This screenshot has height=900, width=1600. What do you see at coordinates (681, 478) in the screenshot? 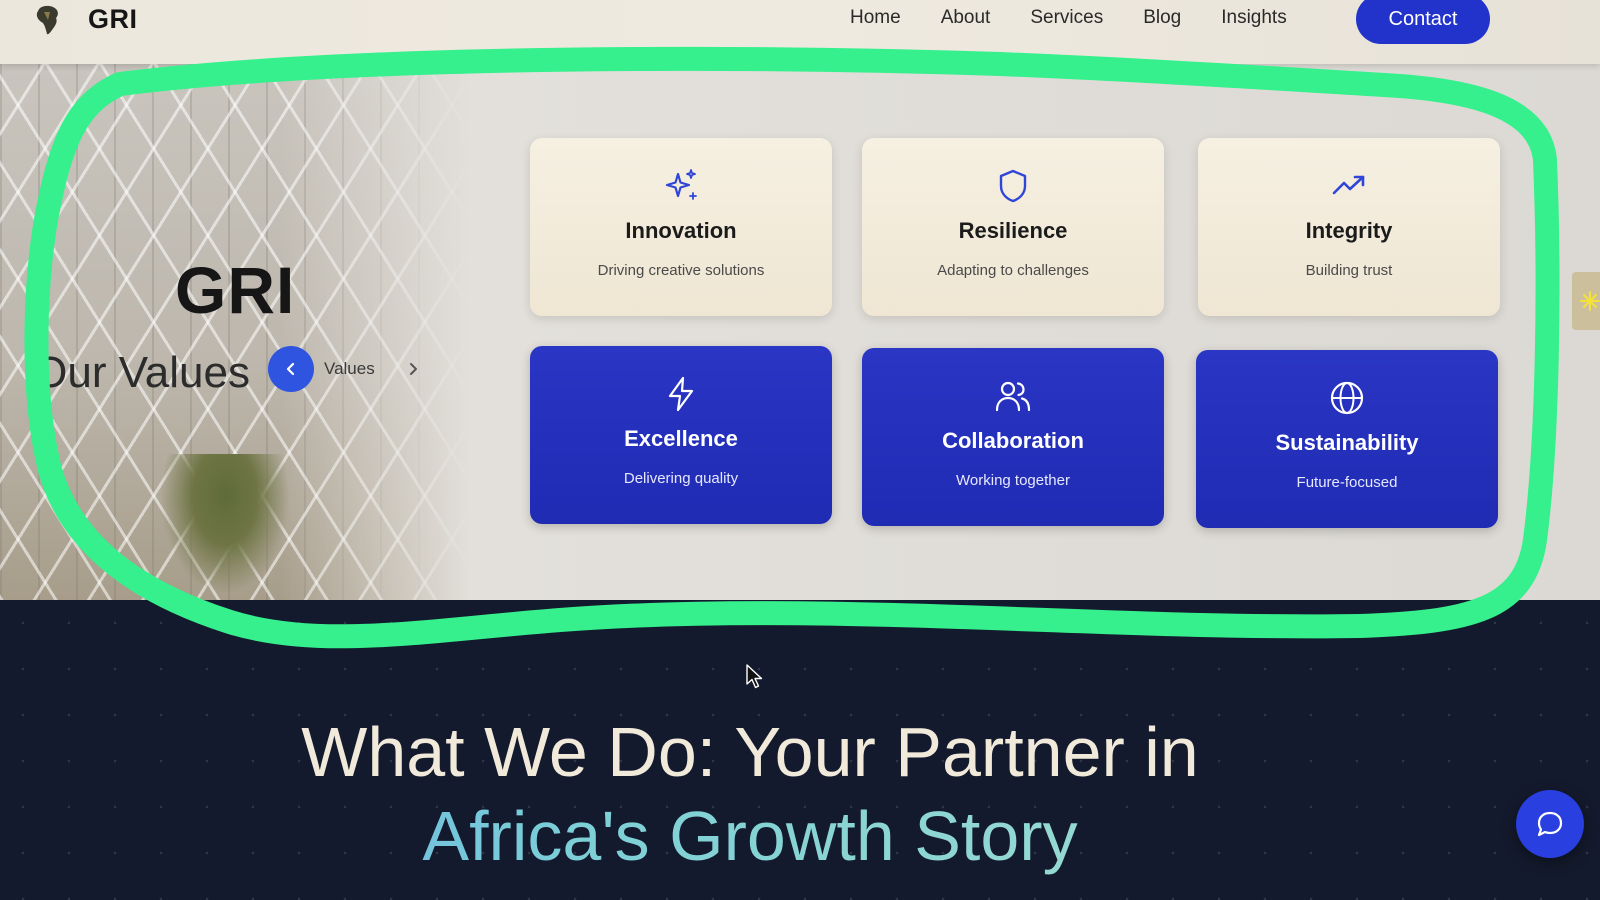
I see `card-description: Delivering quality` at bounding box center [681, 478].